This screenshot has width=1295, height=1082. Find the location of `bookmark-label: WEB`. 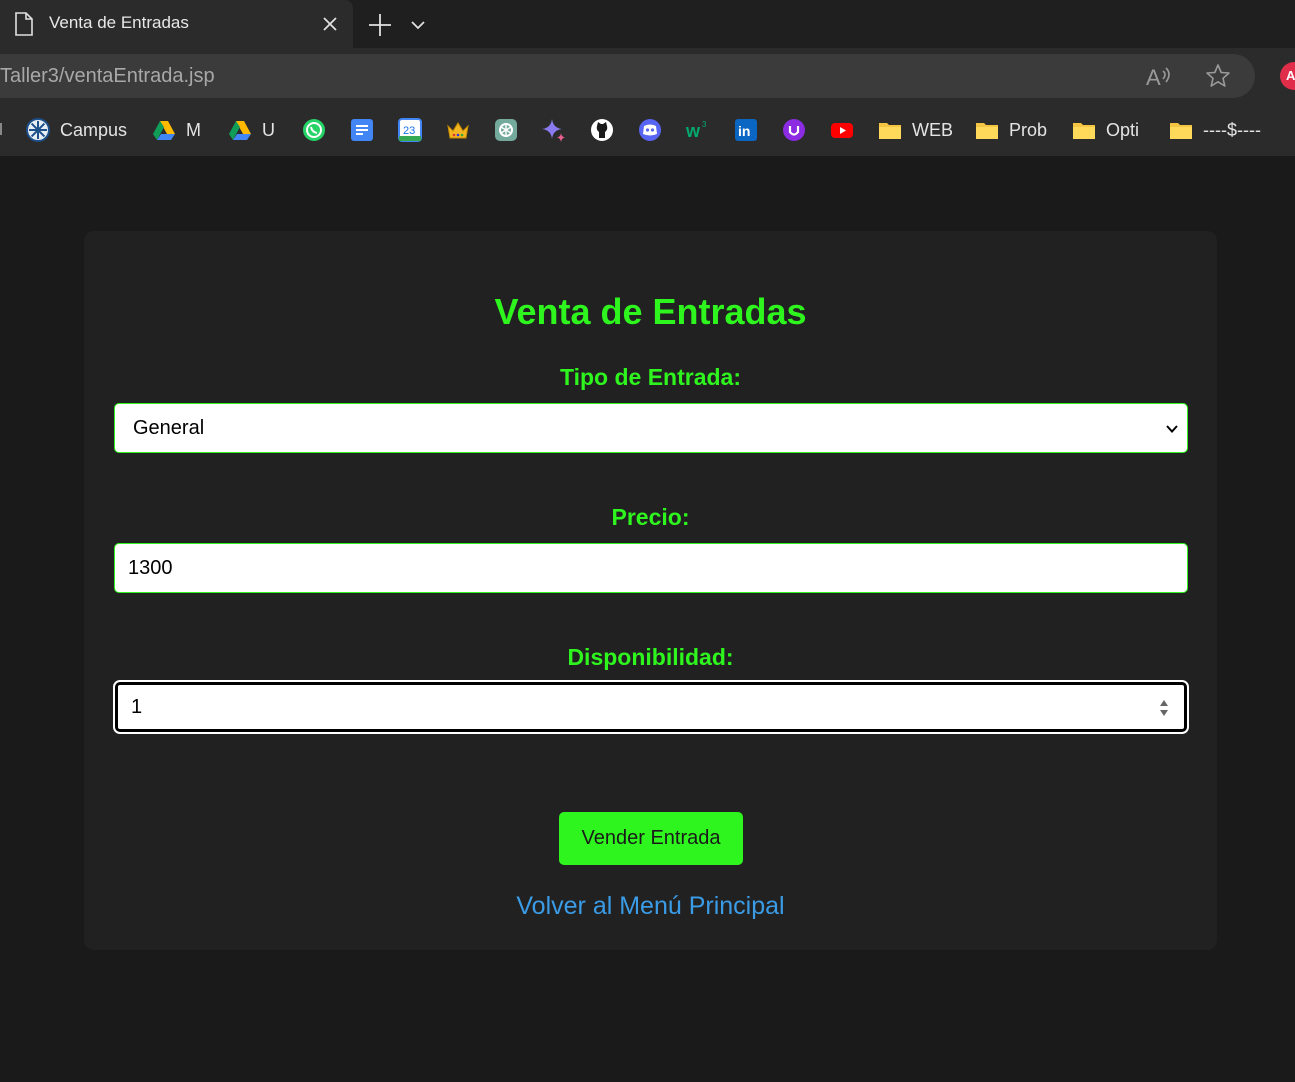

bookmark-label: WEB is located at coordinates (933, 129).